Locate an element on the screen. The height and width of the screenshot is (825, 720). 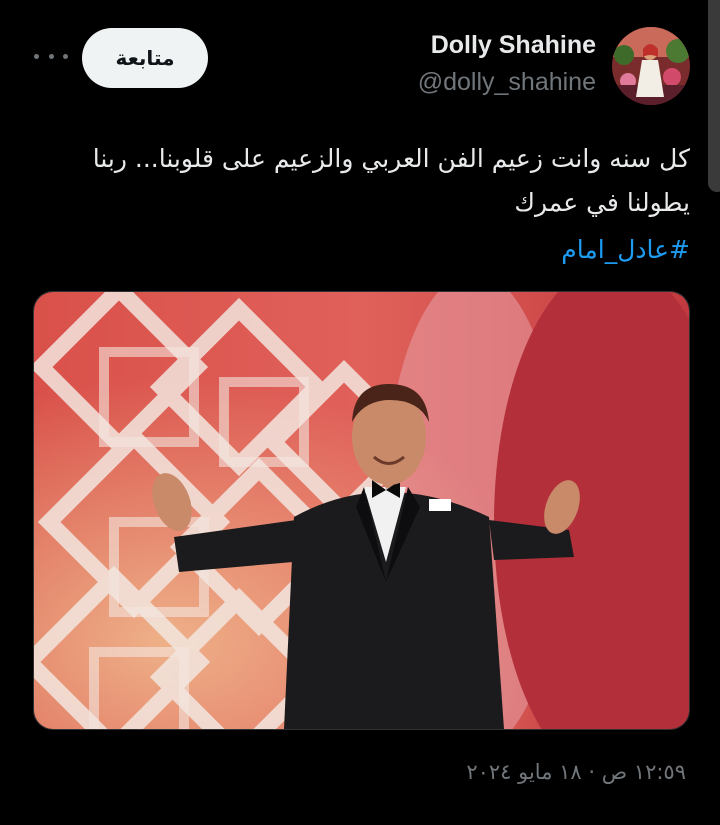
more-options-icon is located at coordinates (51, 56).